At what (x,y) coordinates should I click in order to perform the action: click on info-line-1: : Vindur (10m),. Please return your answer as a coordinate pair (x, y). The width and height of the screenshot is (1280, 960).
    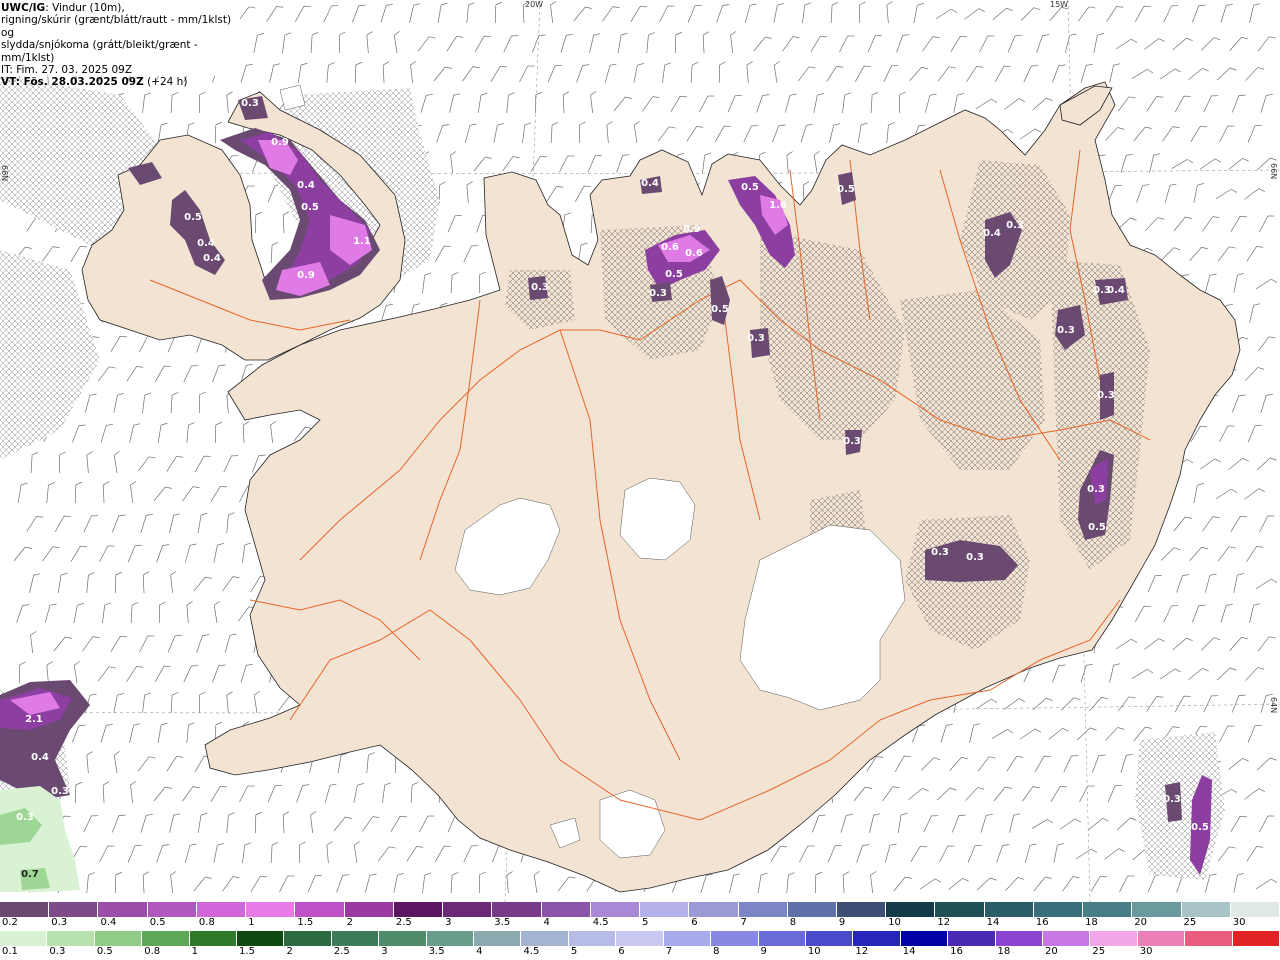
    Looking at the image, I should click on (85, 8).